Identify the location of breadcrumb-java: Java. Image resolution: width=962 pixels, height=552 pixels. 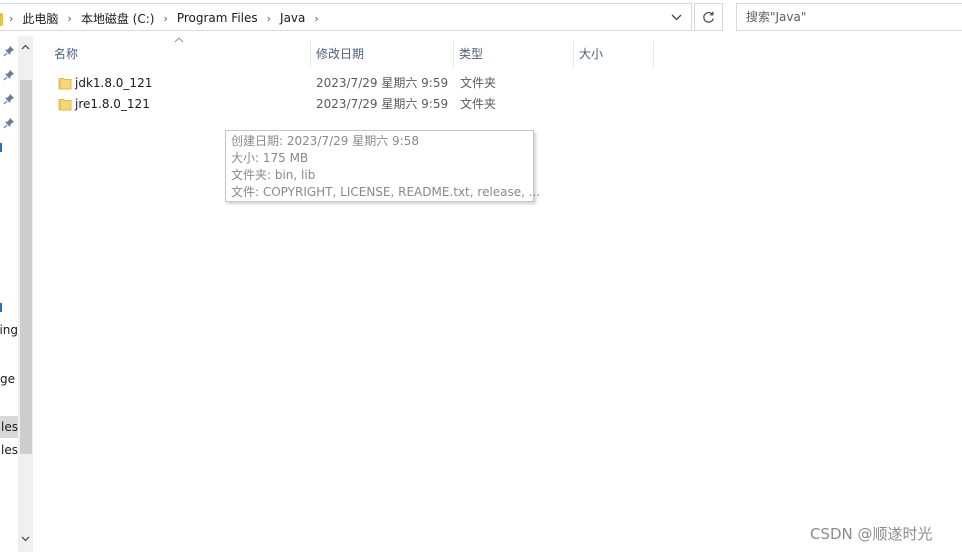
(292, 18).